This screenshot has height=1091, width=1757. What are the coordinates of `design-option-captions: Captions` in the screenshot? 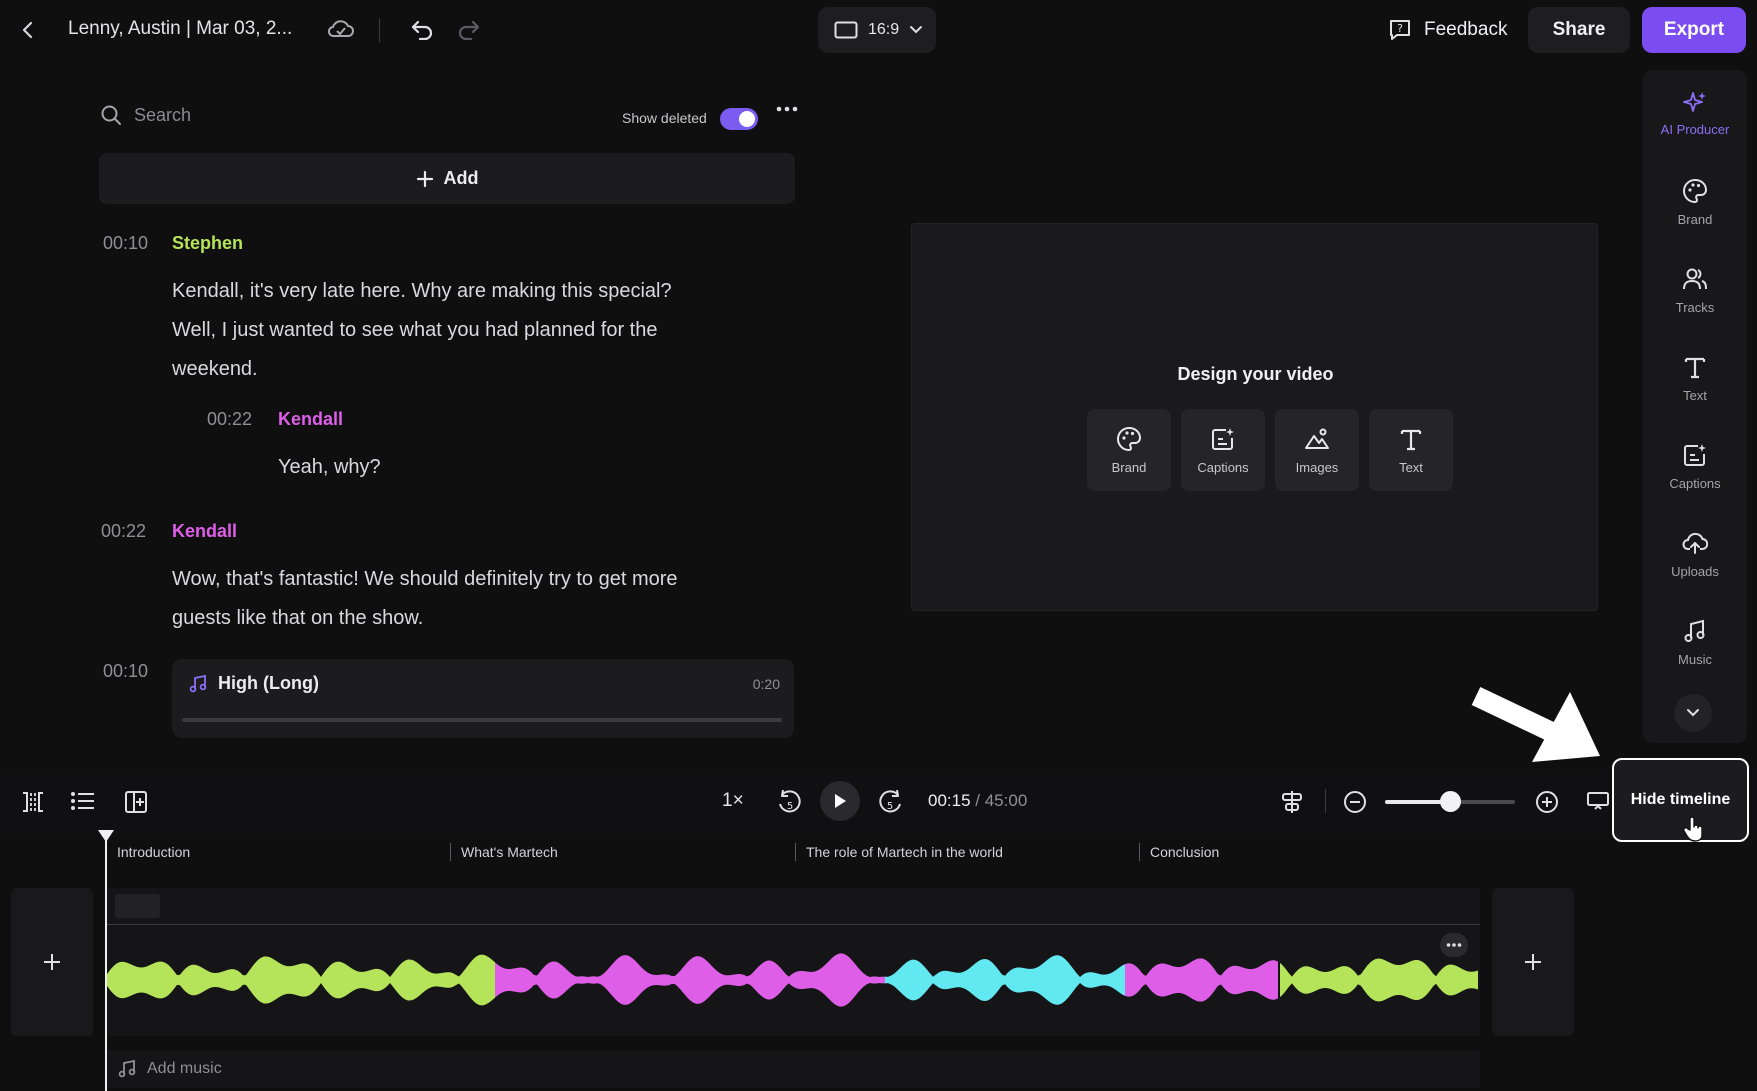 It's located at (1223, 450).